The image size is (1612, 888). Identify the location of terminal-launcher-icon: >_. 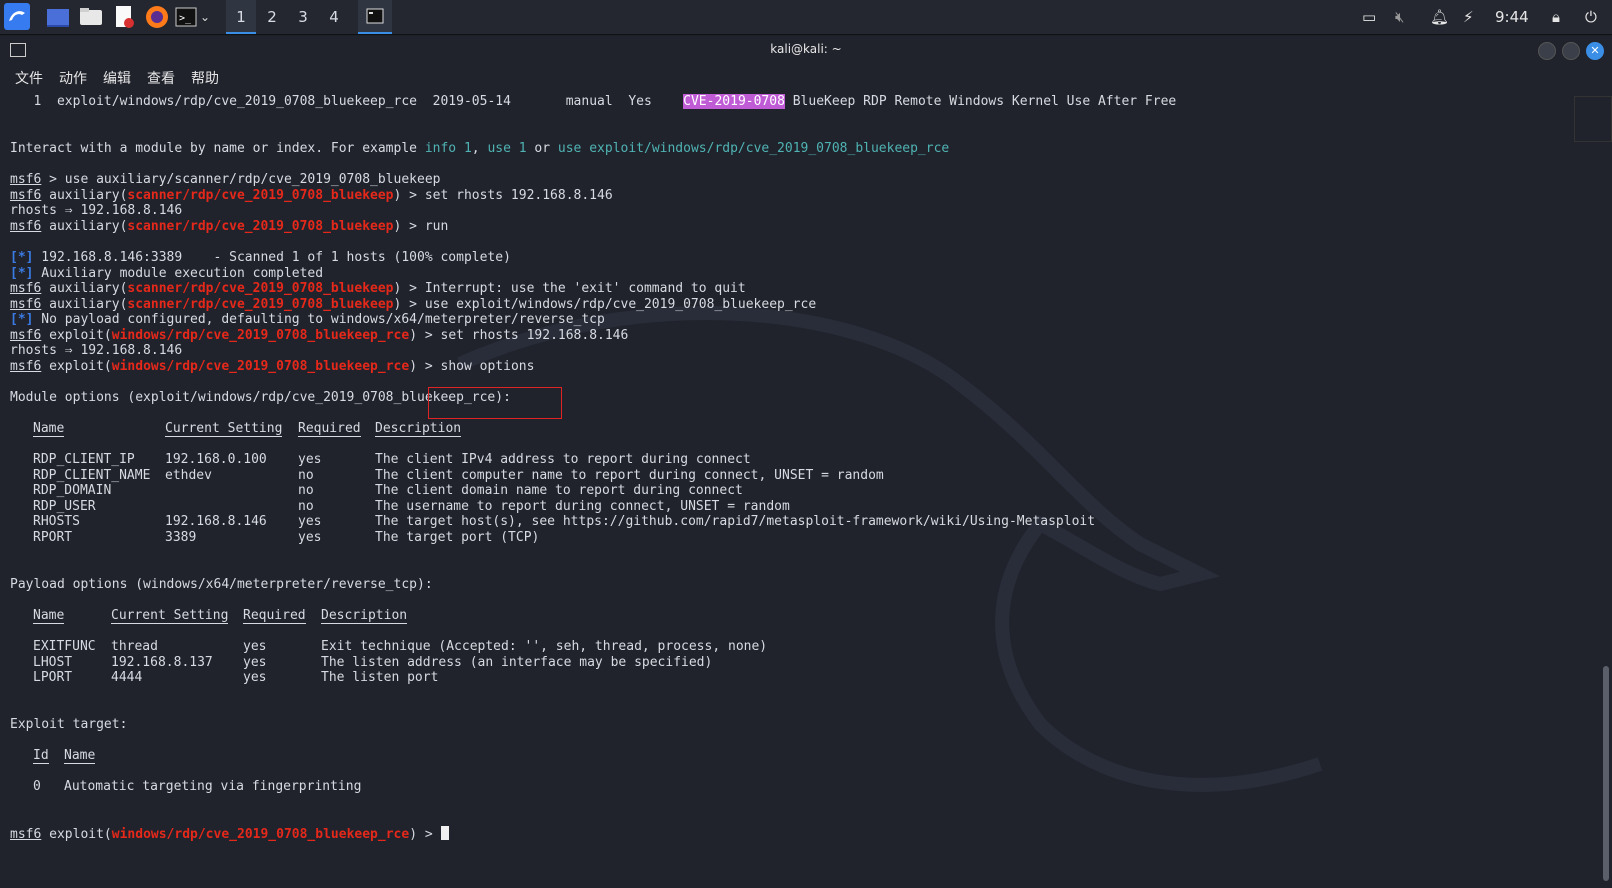
(186, 17).